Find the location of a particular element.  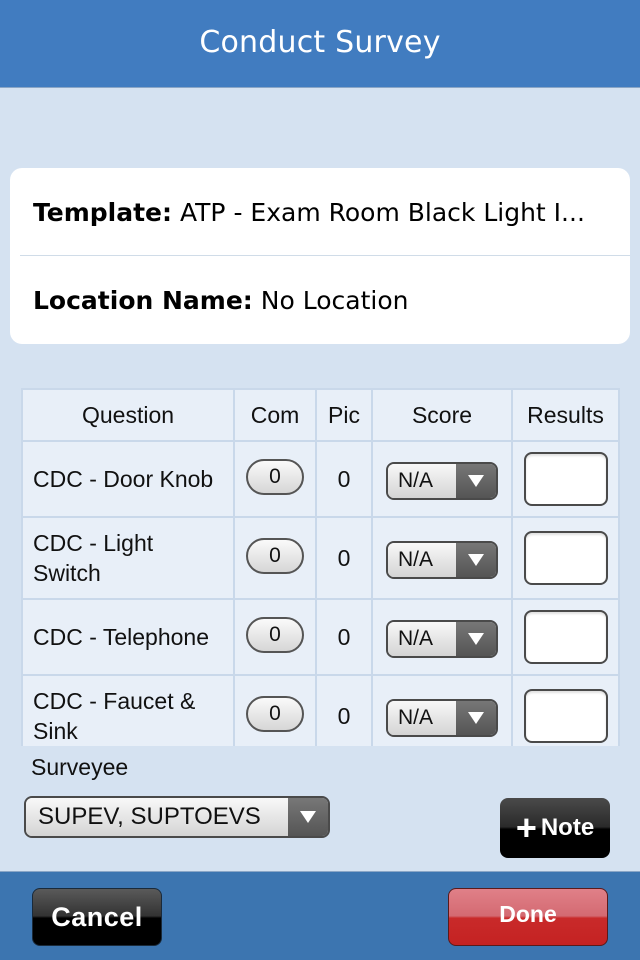

add-note-button: + Note is located at coordinates (555, 828).